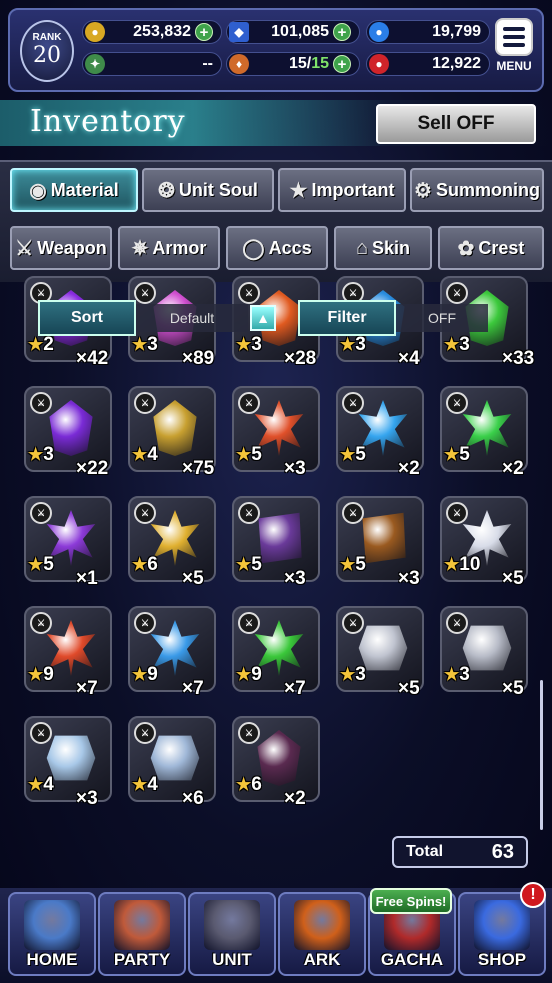 This screenshot has width=552, height=983. I want to click on stamina-counter: ♦ 15/ 15 +, so click(293, 64).